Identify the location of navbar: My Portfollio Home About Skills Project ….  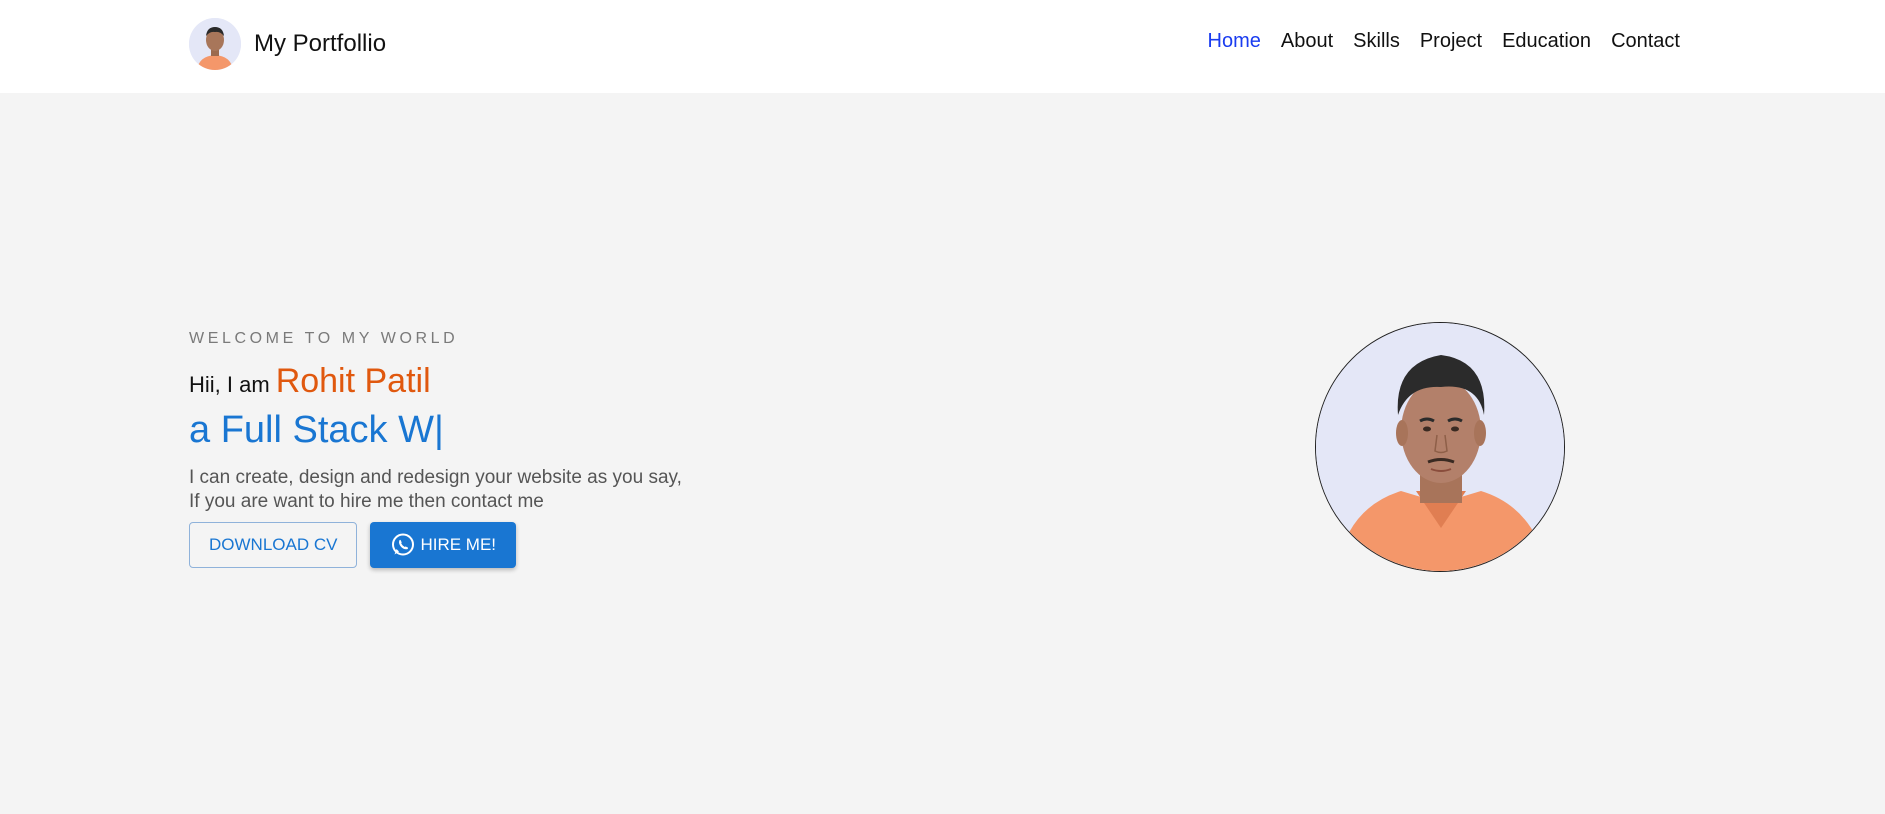
(942, 46).